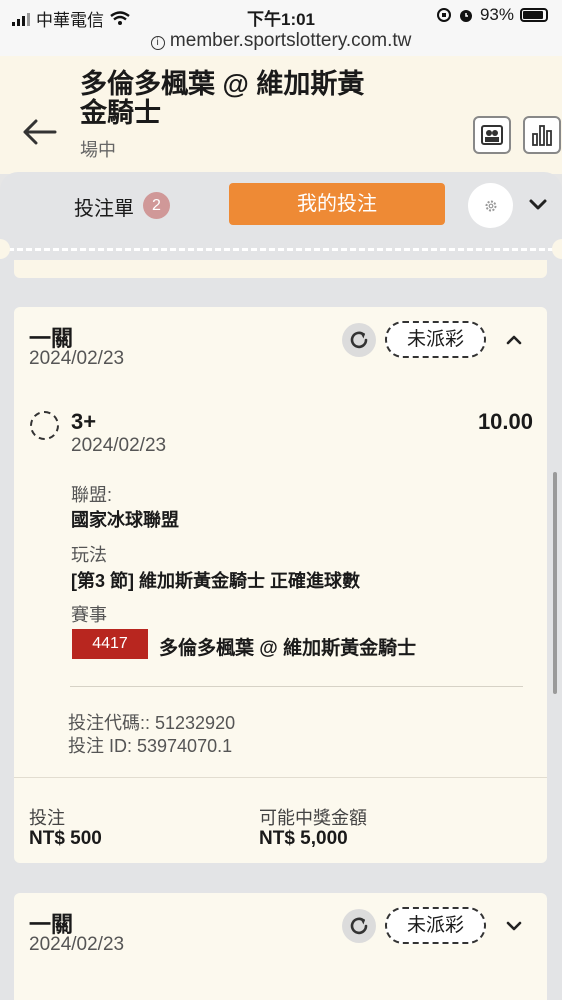  What do you see at coordinates (44, 425) in the screenshot?
I see `selection-status-icon` at bounding box center [44, 425].